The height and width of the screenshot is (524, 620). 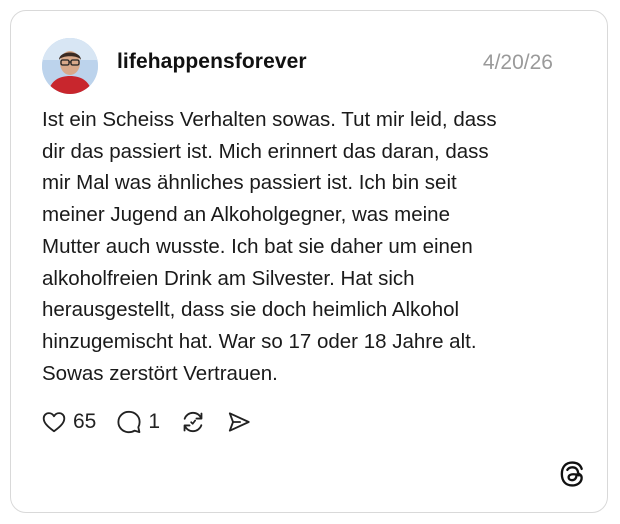 I want to click on reply-count: 1, so click(x=154, y=421).